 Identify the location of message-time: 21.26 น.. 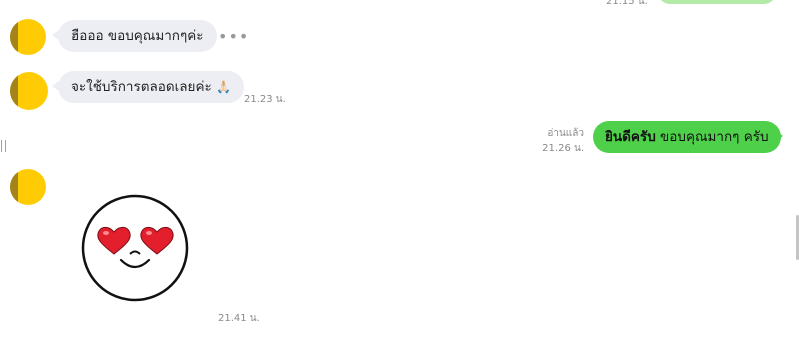
(563, 148).